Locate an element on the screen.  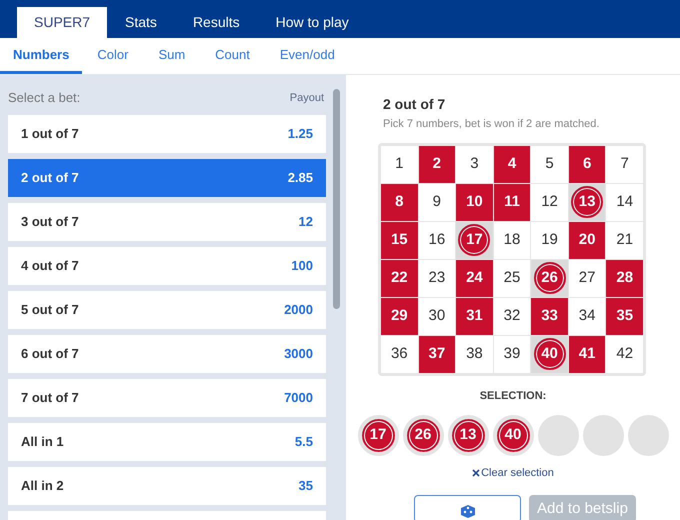
number-cell: 12 is located at coordinates (549, 202).